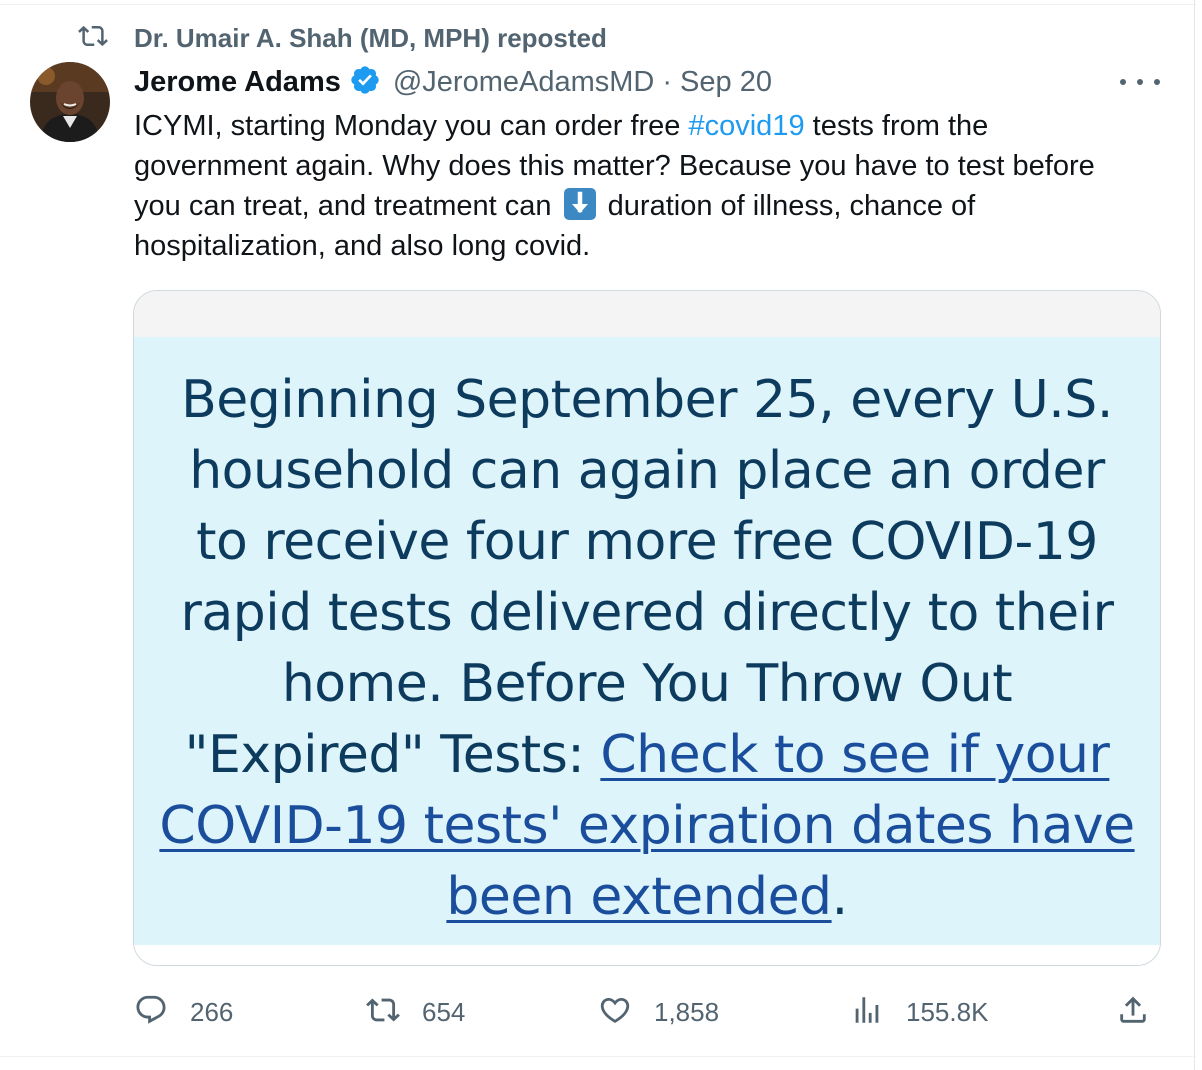  What do you see at coordinates (647, 955) in the screenshot?
I see `card-bottom-strip` at bounding box center [647, 955].